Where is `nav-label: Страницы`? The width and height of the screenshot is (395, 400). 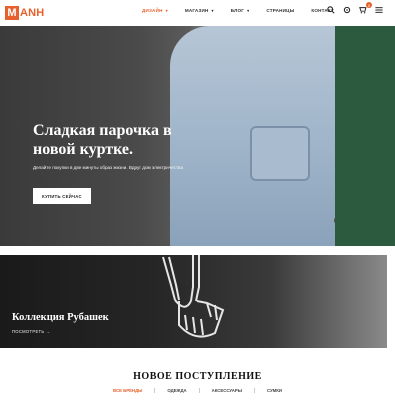
nav-label: Страницы is located at coordinates (280, 10).